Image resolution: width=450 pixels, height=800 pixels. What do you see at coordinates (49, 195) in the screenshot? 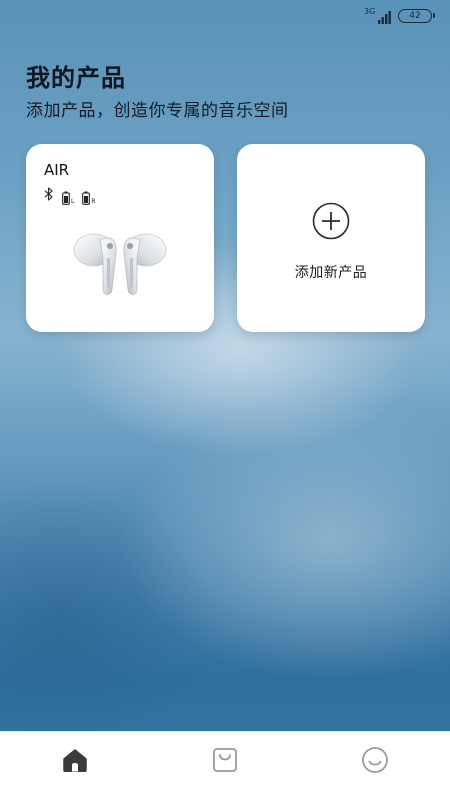
I see `bluetooth-icon` at bounding box center [49, 195].